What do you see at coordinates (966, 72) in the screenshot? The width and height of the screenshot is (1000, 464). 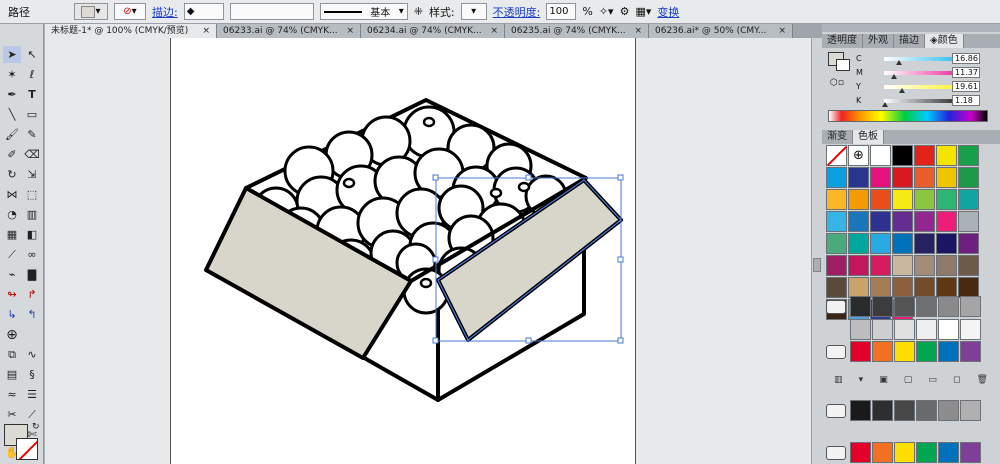 I see `magenta-value: 11.37` at bounding box center [966, 72].